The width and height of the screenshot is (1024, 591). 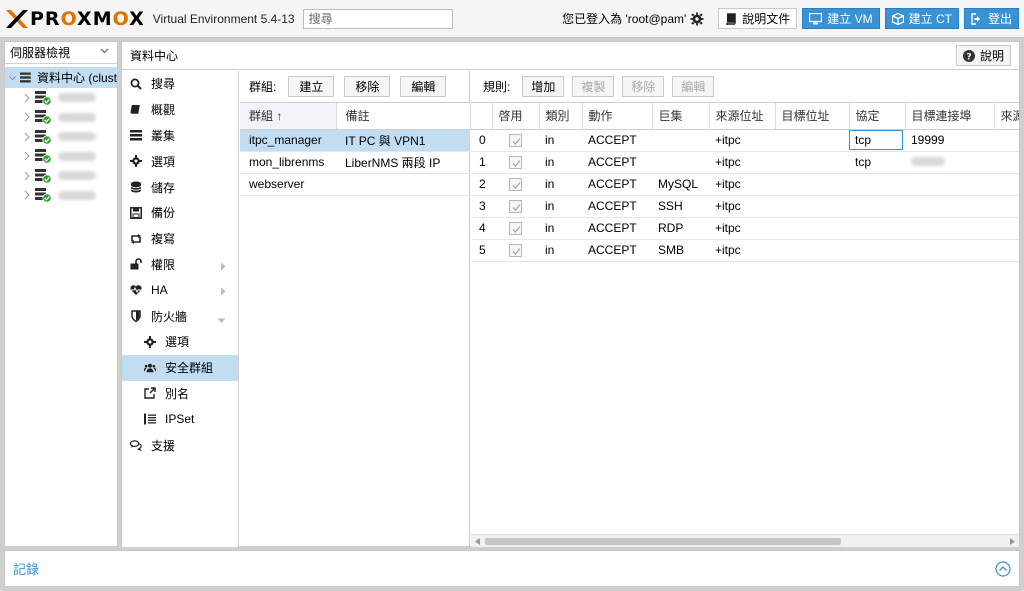 I want to click on view-selector: 伺服器檢視, so click(x=61, y=53).